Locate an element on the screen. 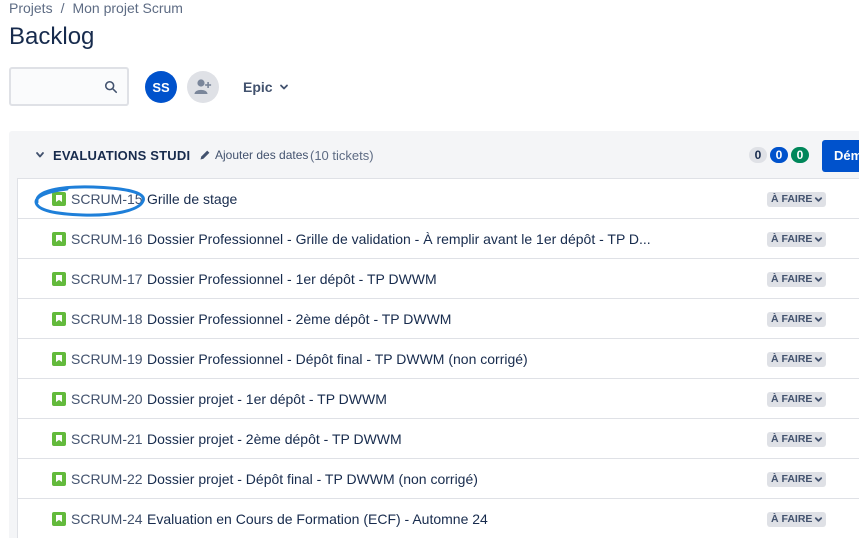 This screenshot has width=859, height=538. start-sprint-button: Dém is located at coordinates (840, 156).